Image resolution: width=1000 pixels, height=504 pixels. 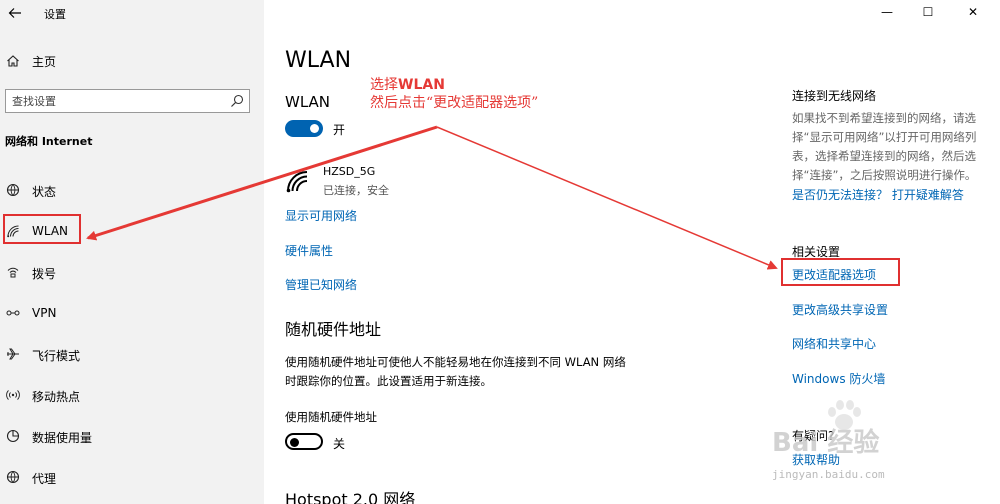 I want to click on sidebar-item-status: 状态, so click(x=132, y=190).